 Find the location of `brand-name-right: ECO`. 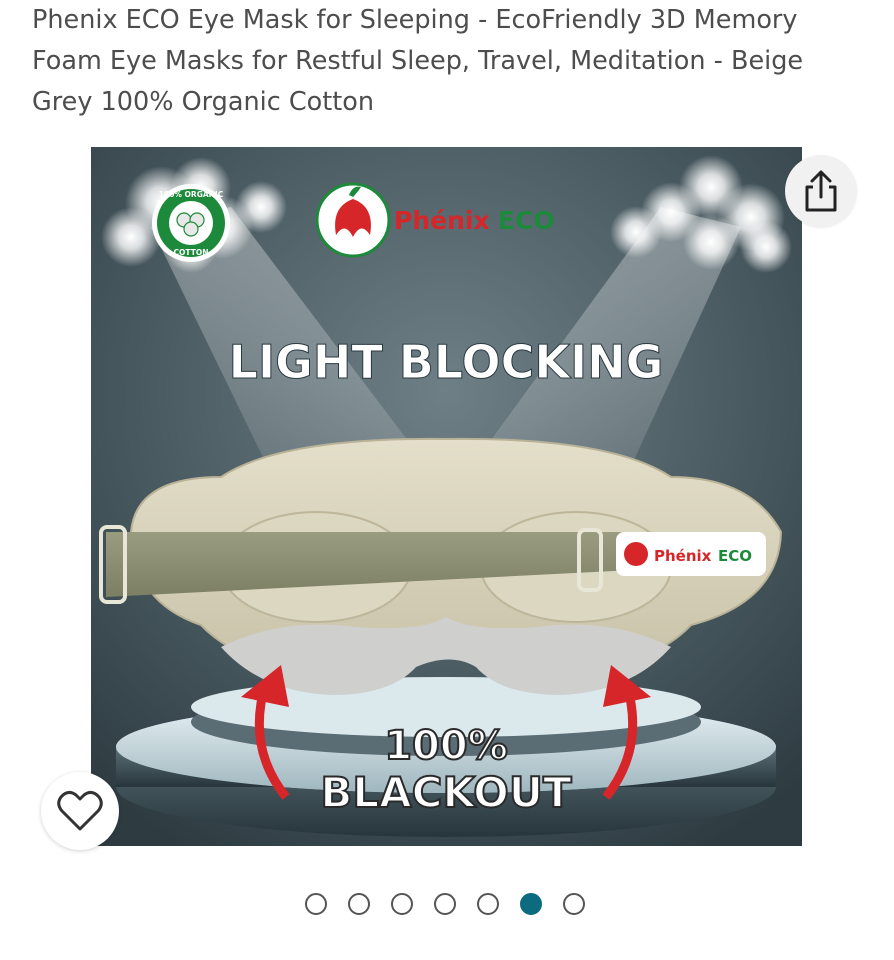

brand-name-right: ECO is located at coordinates (526, 220).